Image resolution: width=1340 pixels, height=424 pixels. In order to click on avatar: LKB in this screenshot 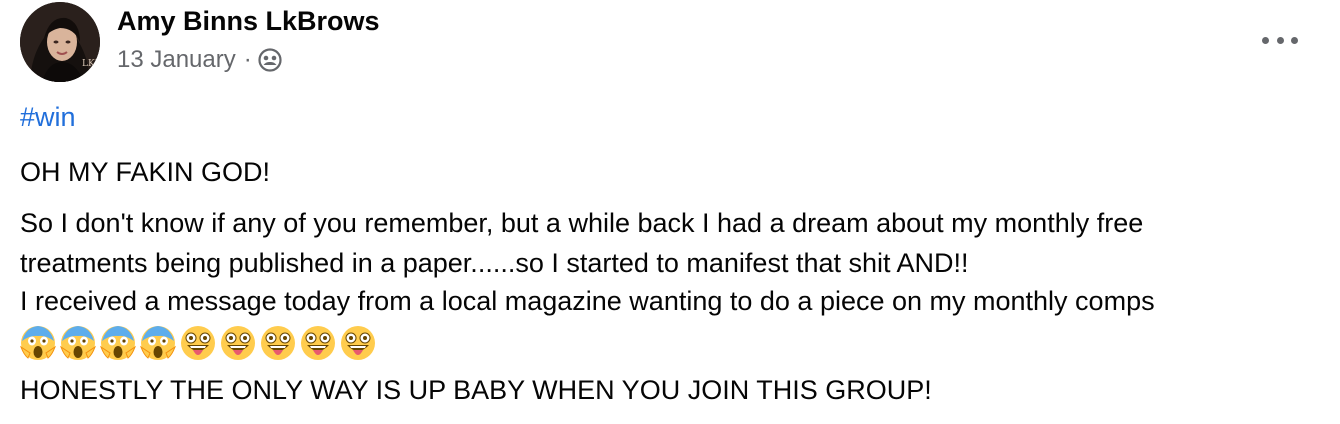, I will do `click(60, 42)`.